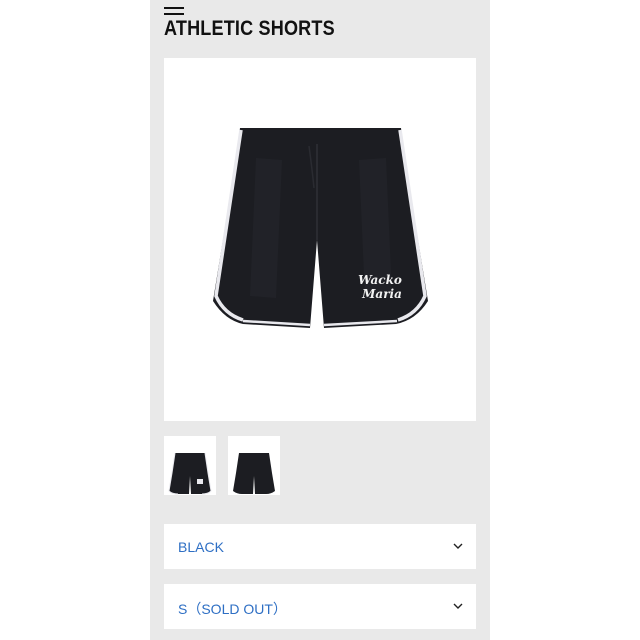 The height and width of the screenshot is (640, 640). I want to click on logo-text-line1: Wacko, so click(380, 280).